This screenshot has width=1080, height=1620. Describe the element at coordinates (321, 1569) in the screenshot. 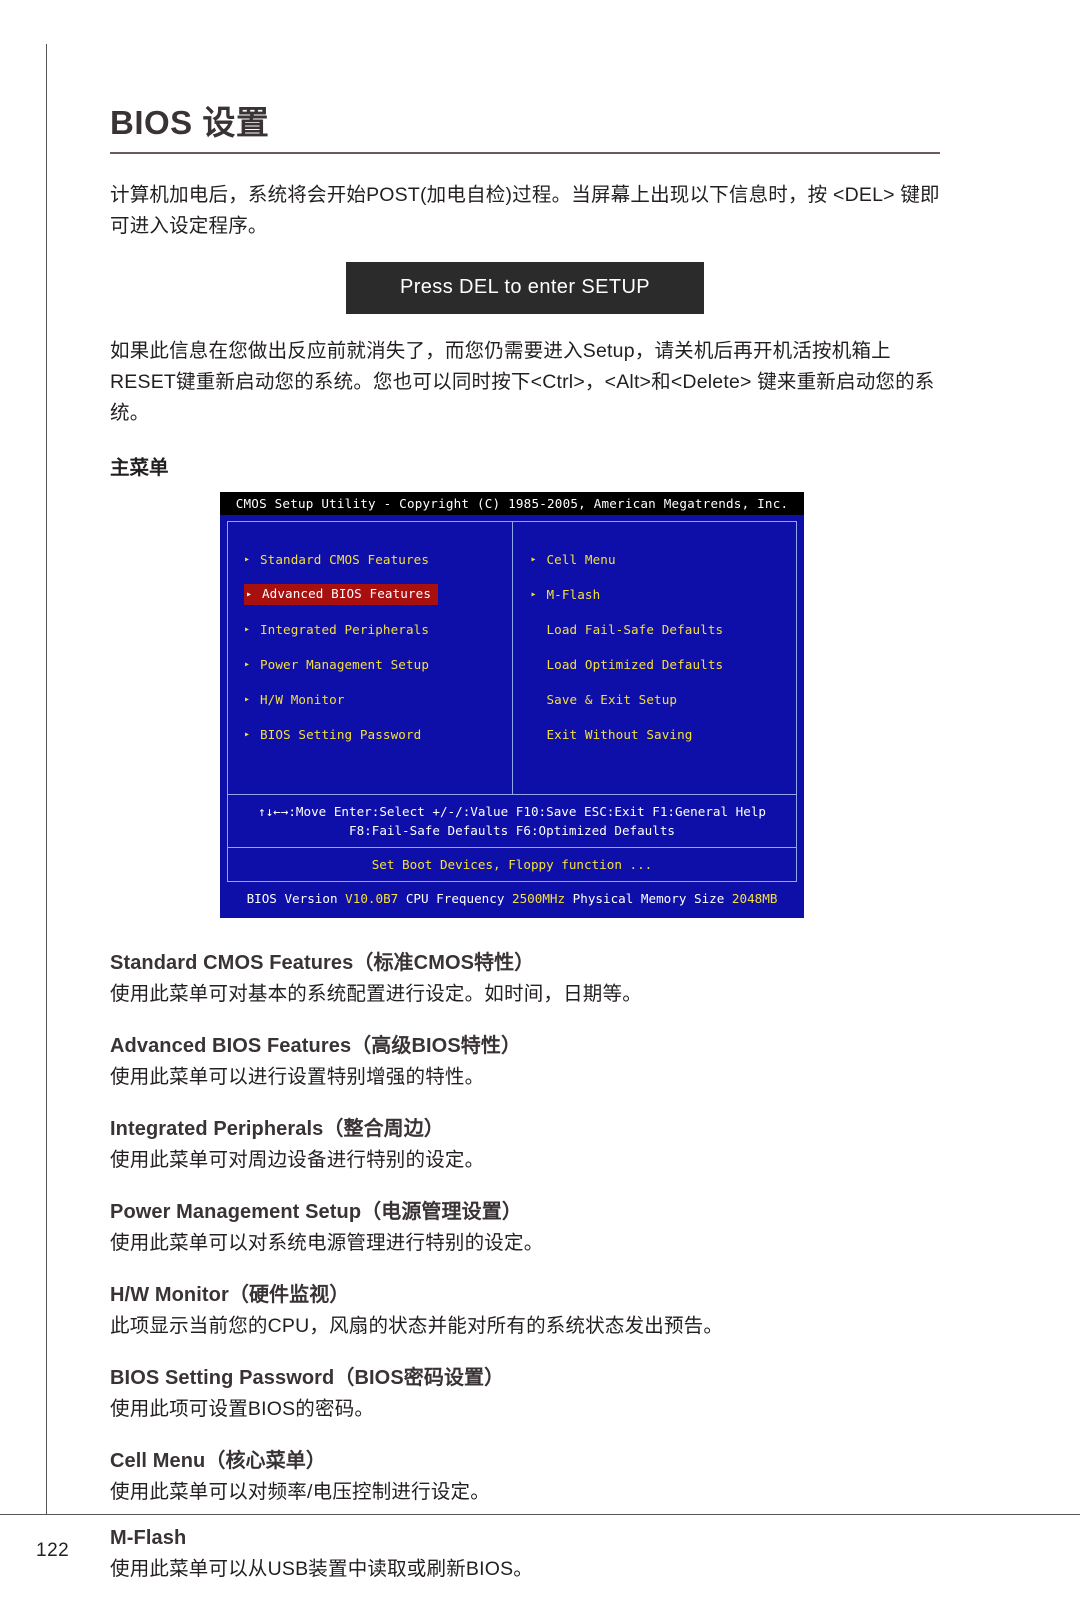

I see `section-description: 使用此菜单可以从USB装置中读取或刷新BIOS。` at that location.